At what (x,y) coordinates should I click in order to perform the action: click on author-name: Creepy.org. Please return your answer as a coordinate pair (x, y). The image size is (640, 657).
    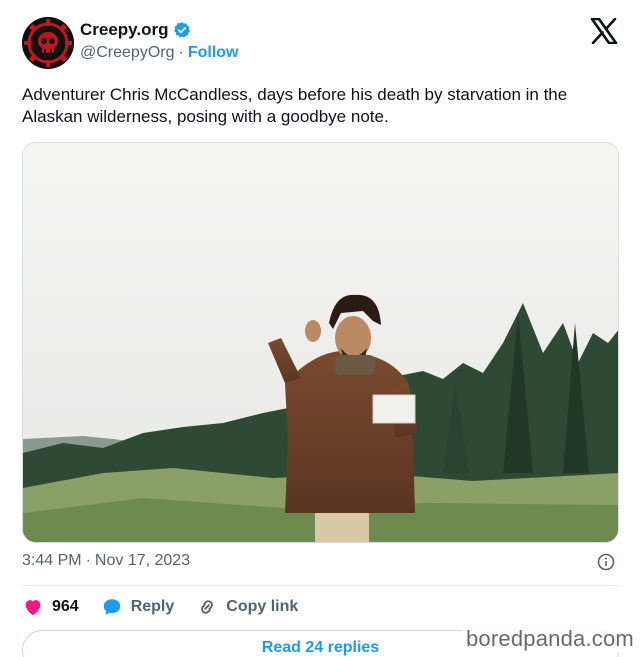
    Looking at the image, I should click on (124, 30).